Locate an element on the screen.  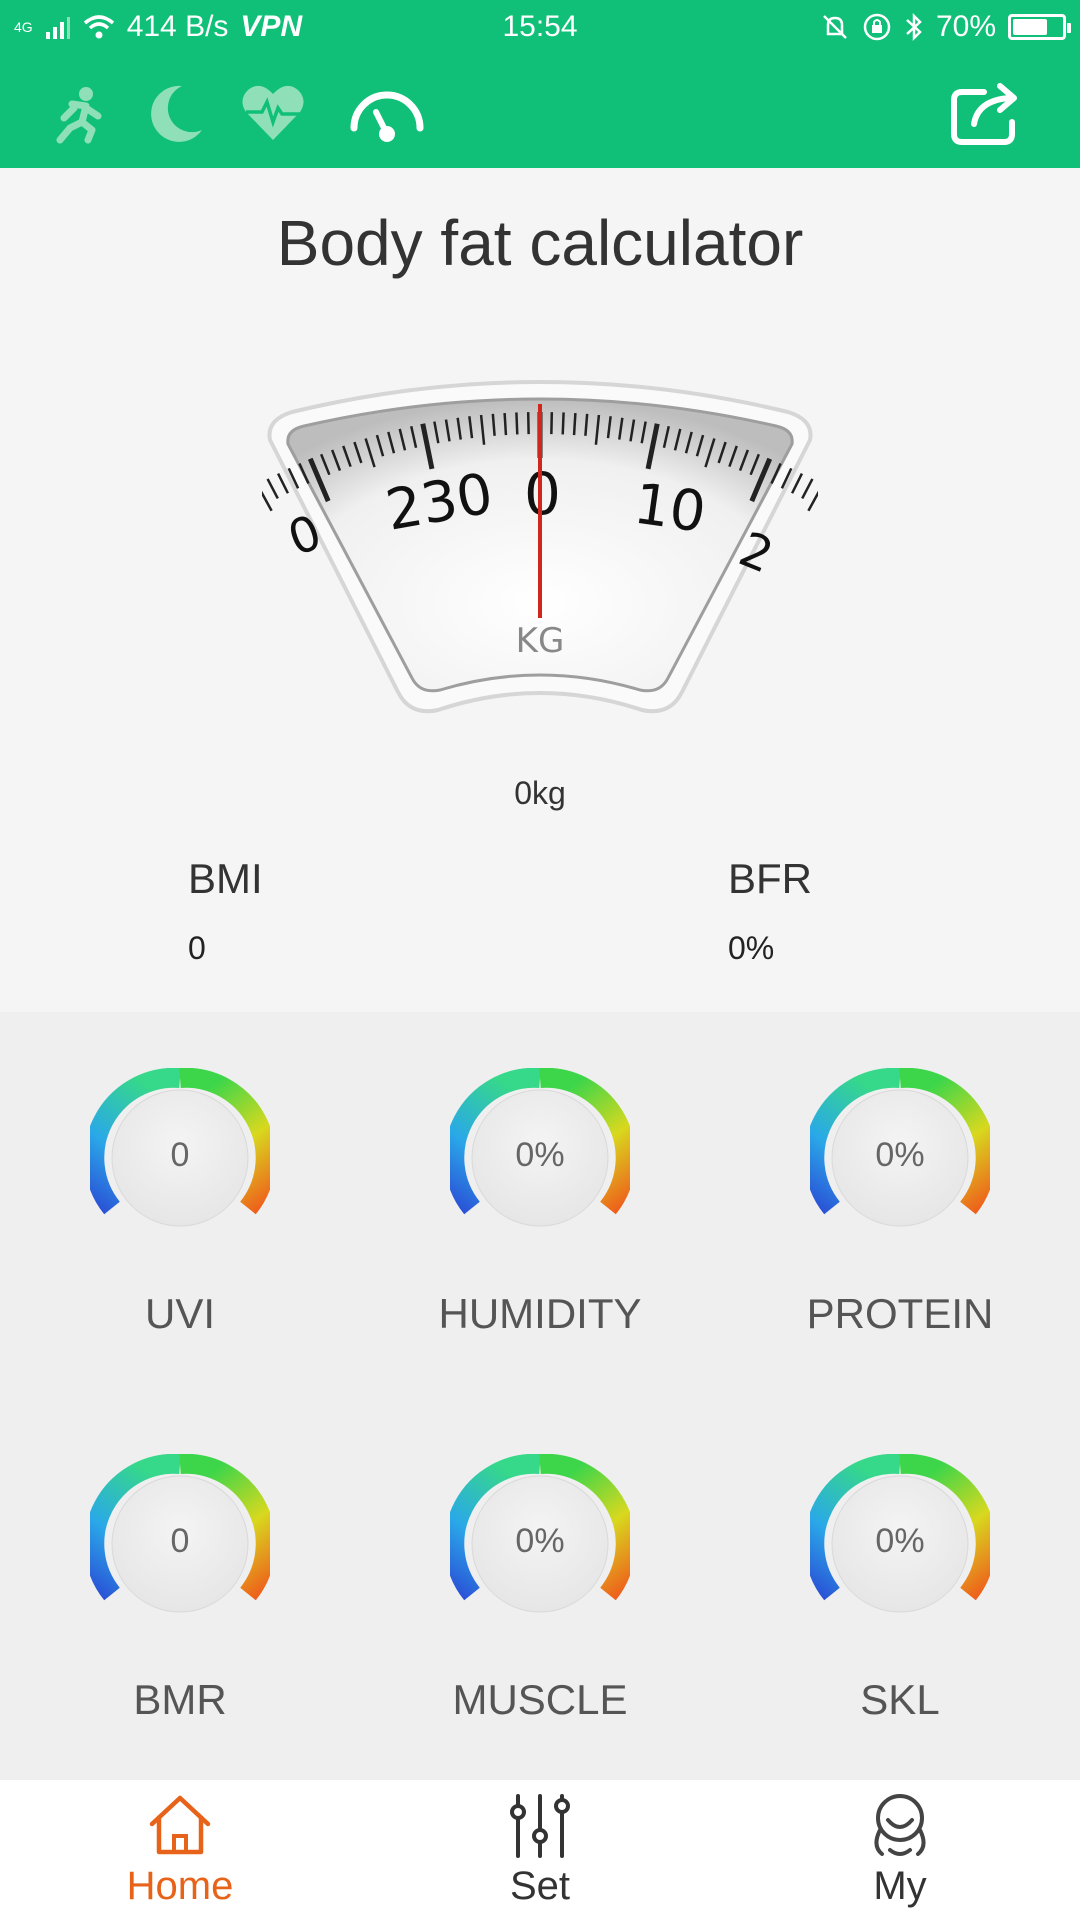
bottom-navigation: Home Set My is located at coordinates (540, 1850).